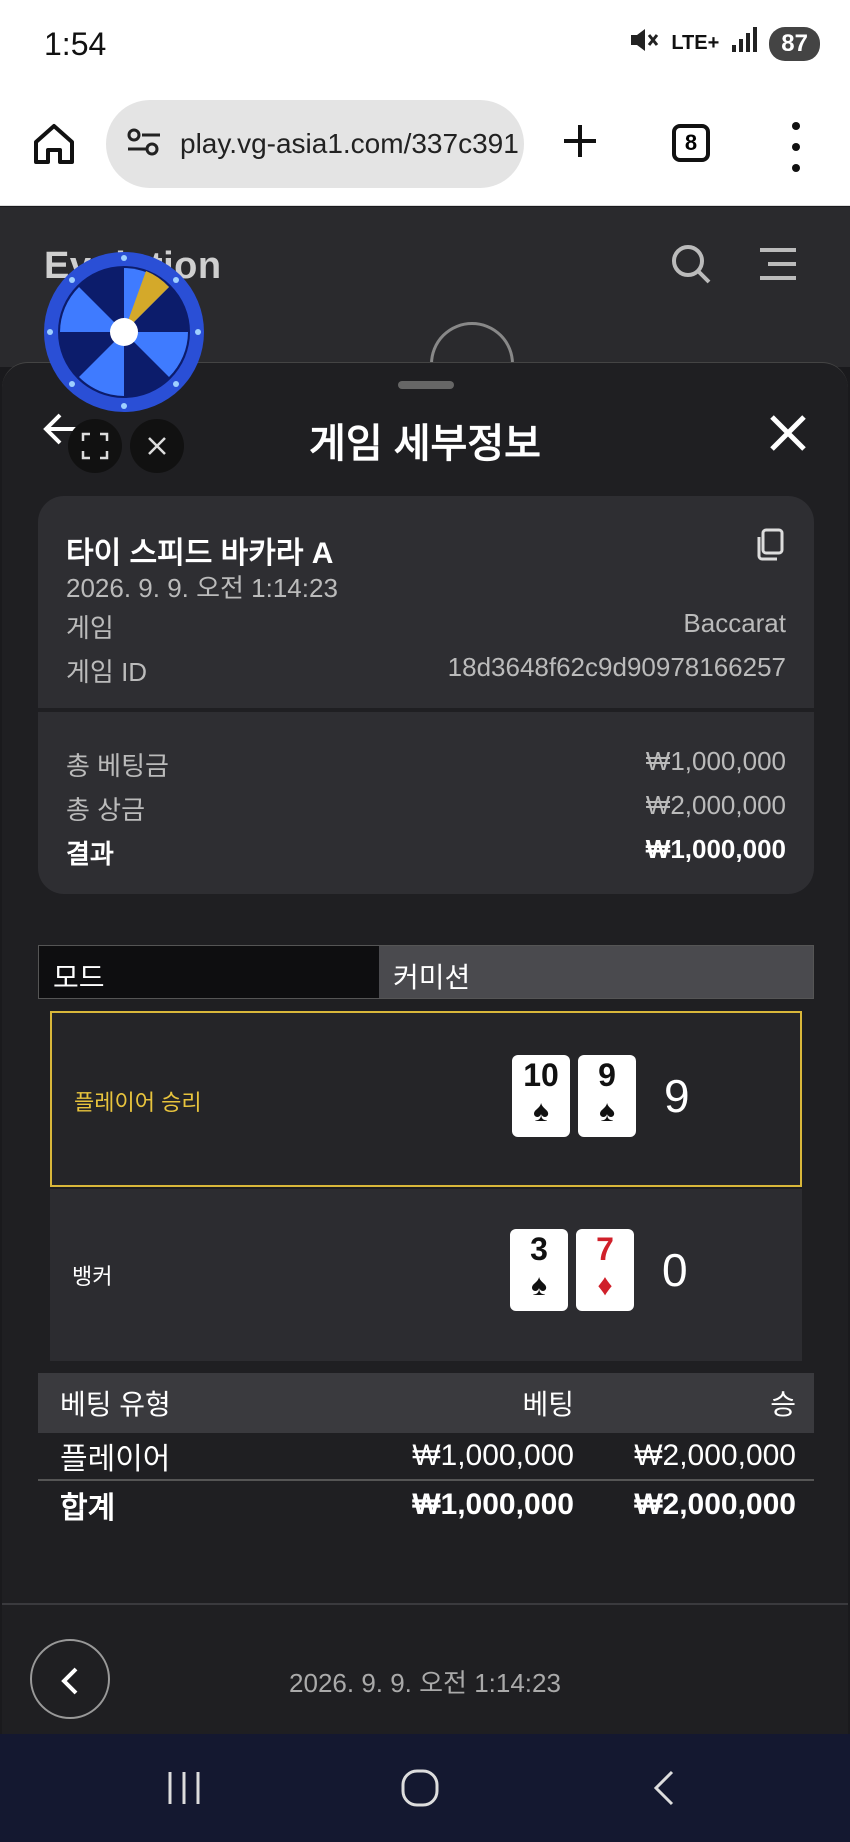 This screenshot has height=1842, width=850. Describe the element at coordinates (426, 808) in the screenshot. I see `total-prize-row: 총 상금 ₩2,000,000` at that location.